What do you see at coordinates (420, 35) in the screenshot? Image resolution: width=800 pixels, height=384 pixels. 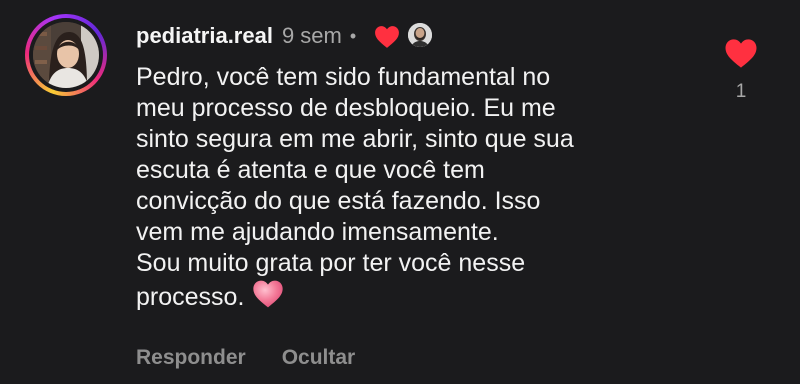 I see `creator-avatar` at bounding box center [420, 35].